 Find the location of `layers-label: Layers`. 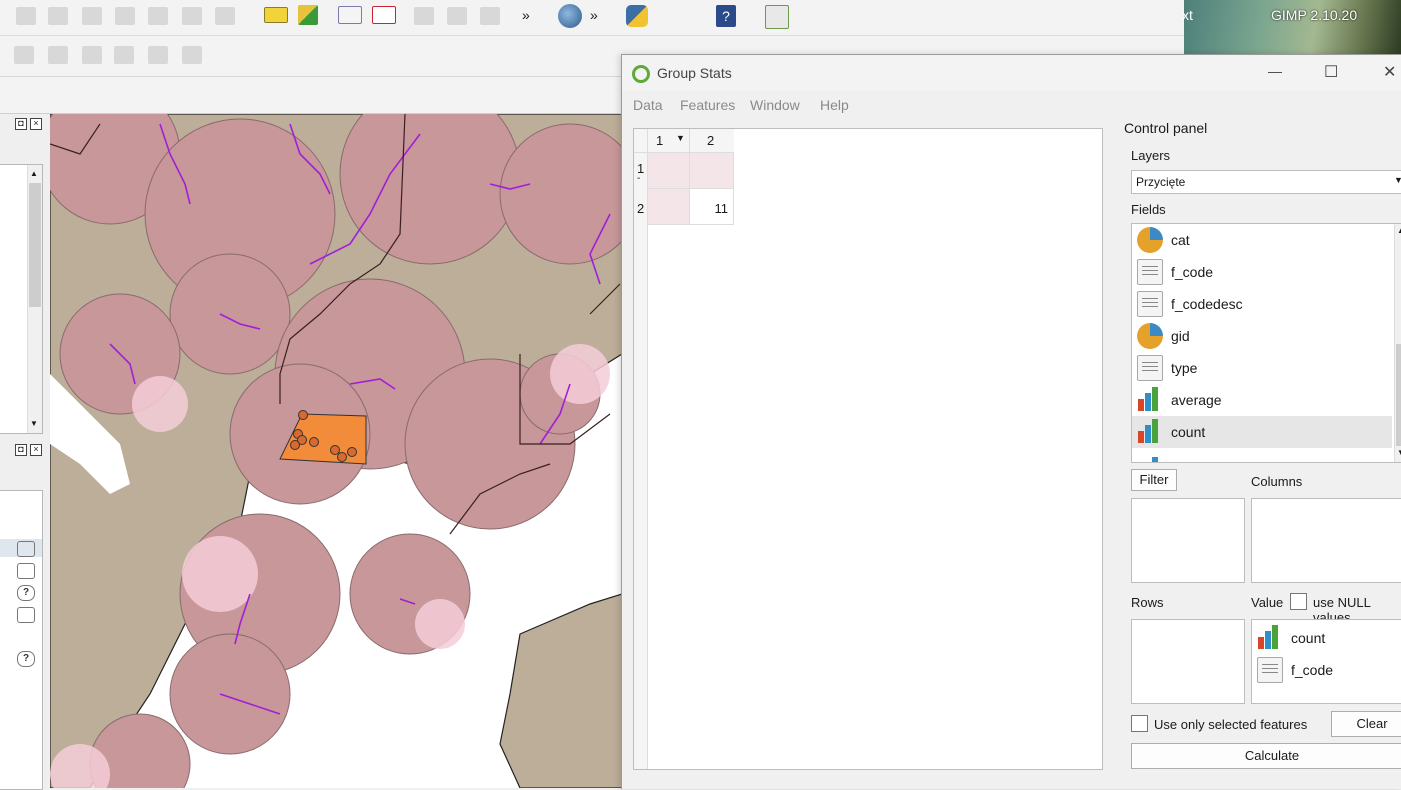

layers-label: Layers is located at coordinates (1151, 155).